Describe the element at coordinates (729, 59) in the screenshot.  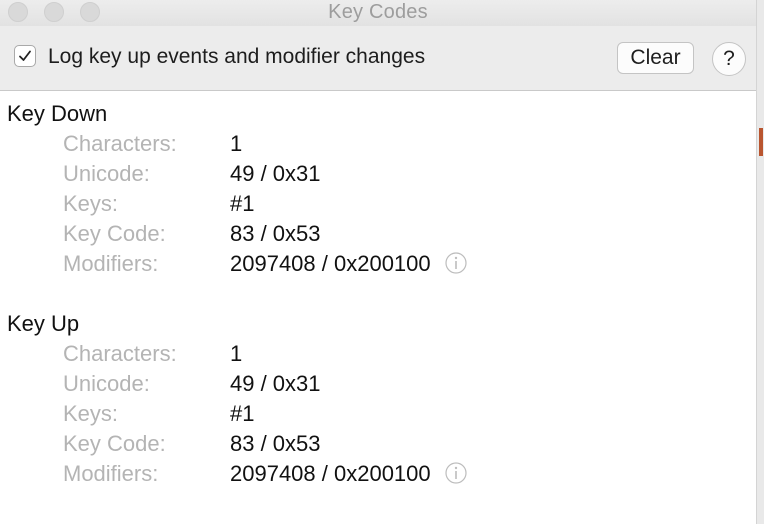
I see `help-button: ?` at that location.